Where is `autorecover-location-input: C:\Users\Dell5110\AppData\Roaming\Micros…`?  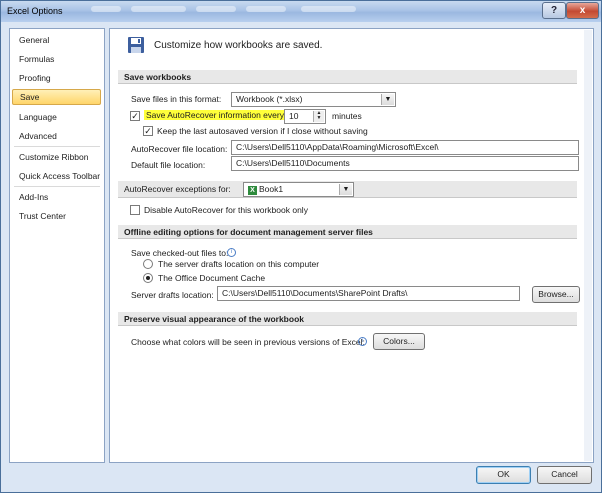
autorecover-location-input: C:\Users\Dell5110\AppData\Roaming\Micros… is located at coordinates (405, 147).